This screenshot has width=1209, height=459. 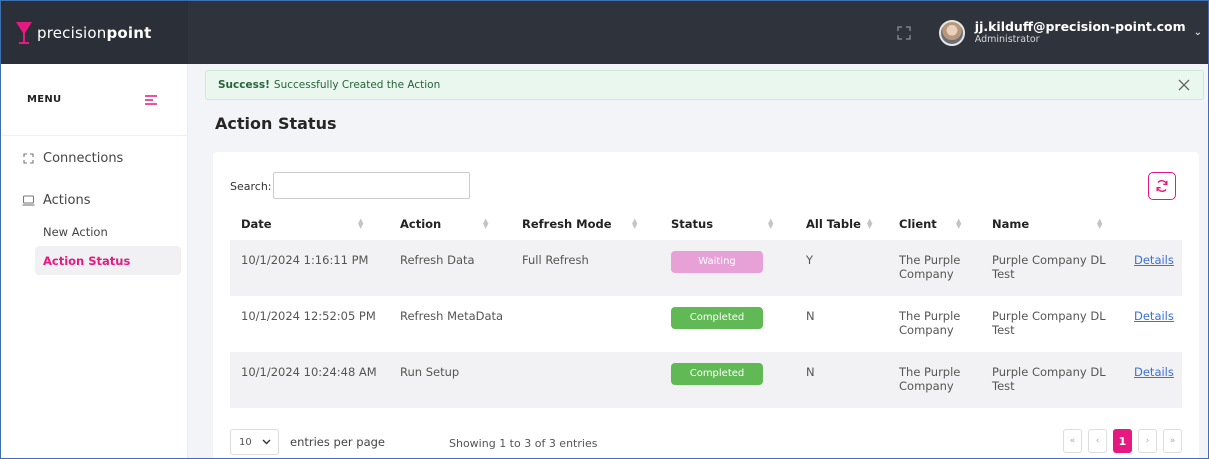 I want to click on search-label: Search:, so click(x=251, y=186).